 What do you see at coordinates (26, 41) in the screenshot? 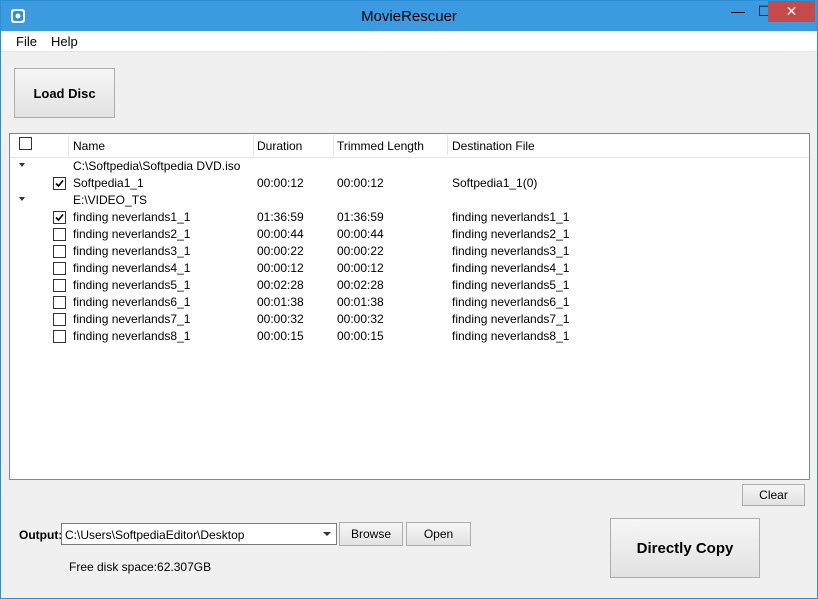
I see `menu-file: File` at bounding box center [26, 41].